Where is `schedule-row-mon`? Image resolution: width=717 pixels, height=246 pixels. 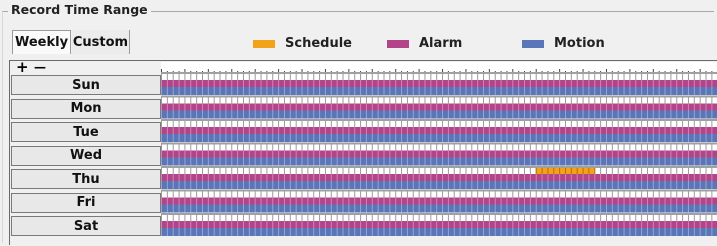
schedule-row-mon is located at coordinates (439, 100).